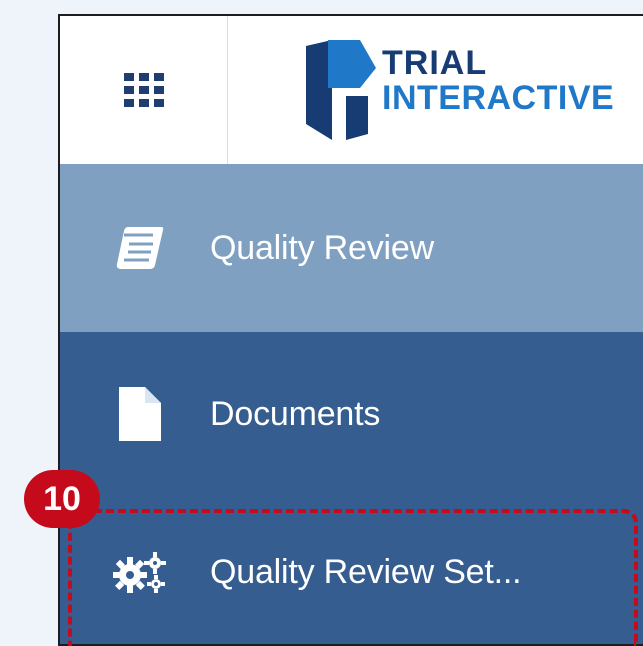 This screenshot has width=643, height=646. I want to click on apps-grid-icon, so click(143, 90).